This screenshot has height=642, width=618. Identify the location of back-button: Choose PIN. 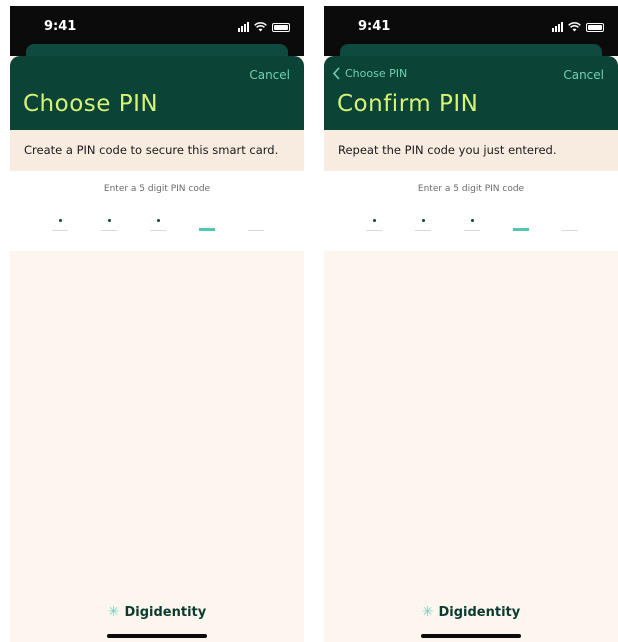
(369, 73).